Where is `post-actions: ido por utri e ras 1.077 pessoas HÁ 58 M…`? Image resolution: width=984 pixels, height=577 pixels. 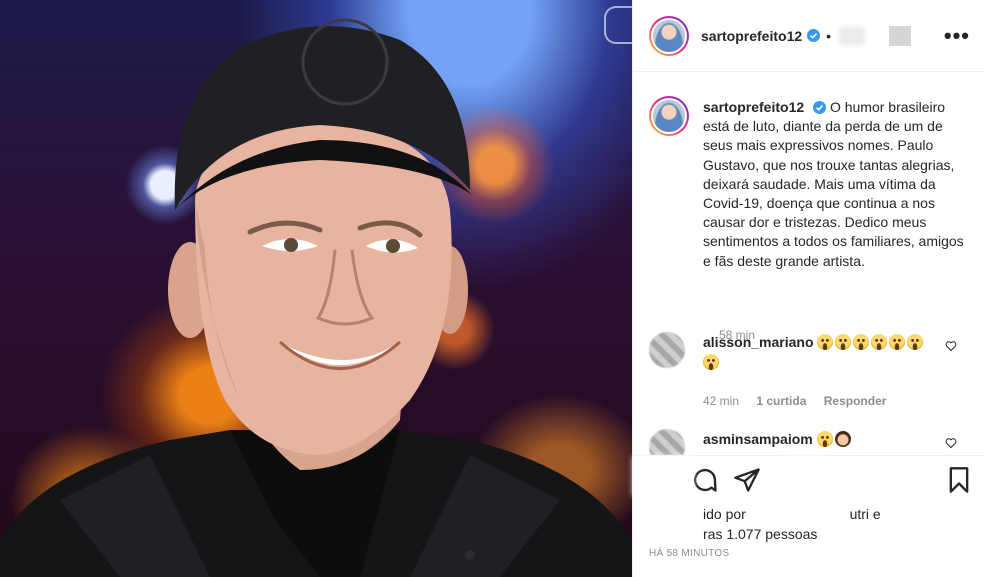
post-actions: ido por utri e ras 1.077 pessoas HÁ 58 M… is located at coordinates (808, 516).